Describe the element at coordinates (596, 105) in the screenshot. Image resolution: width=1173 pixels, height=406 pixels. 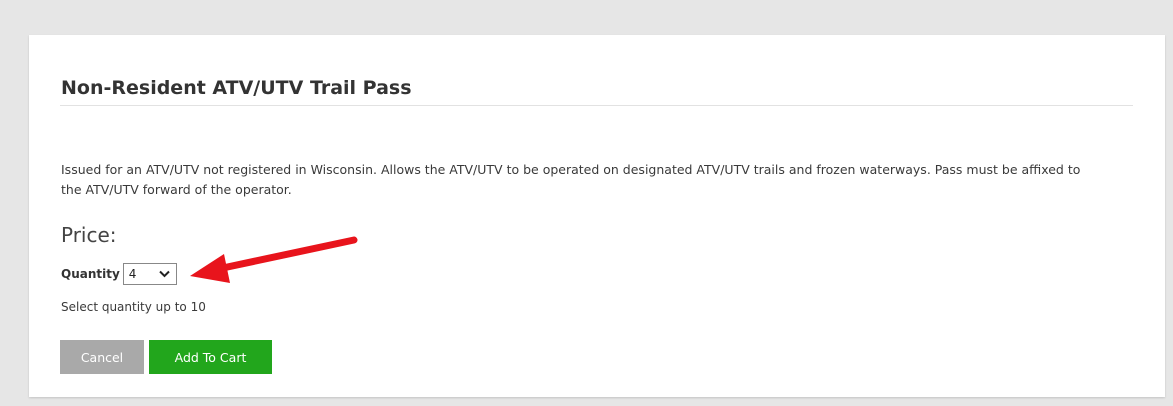
I see `title-divider` at that location.